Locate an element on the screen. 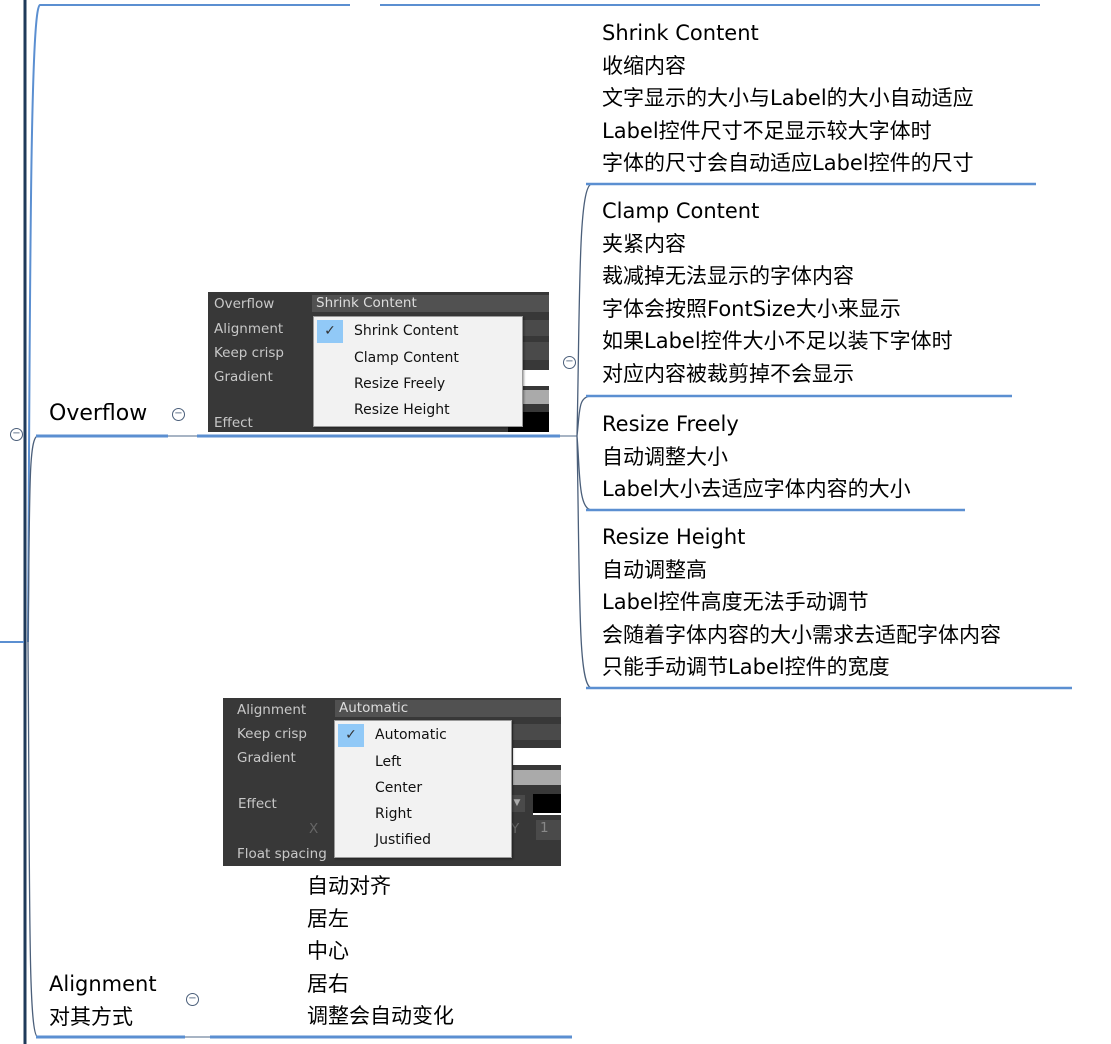  alignment-node: Alignment 对其方式 is located at coordinates (103, 1000).